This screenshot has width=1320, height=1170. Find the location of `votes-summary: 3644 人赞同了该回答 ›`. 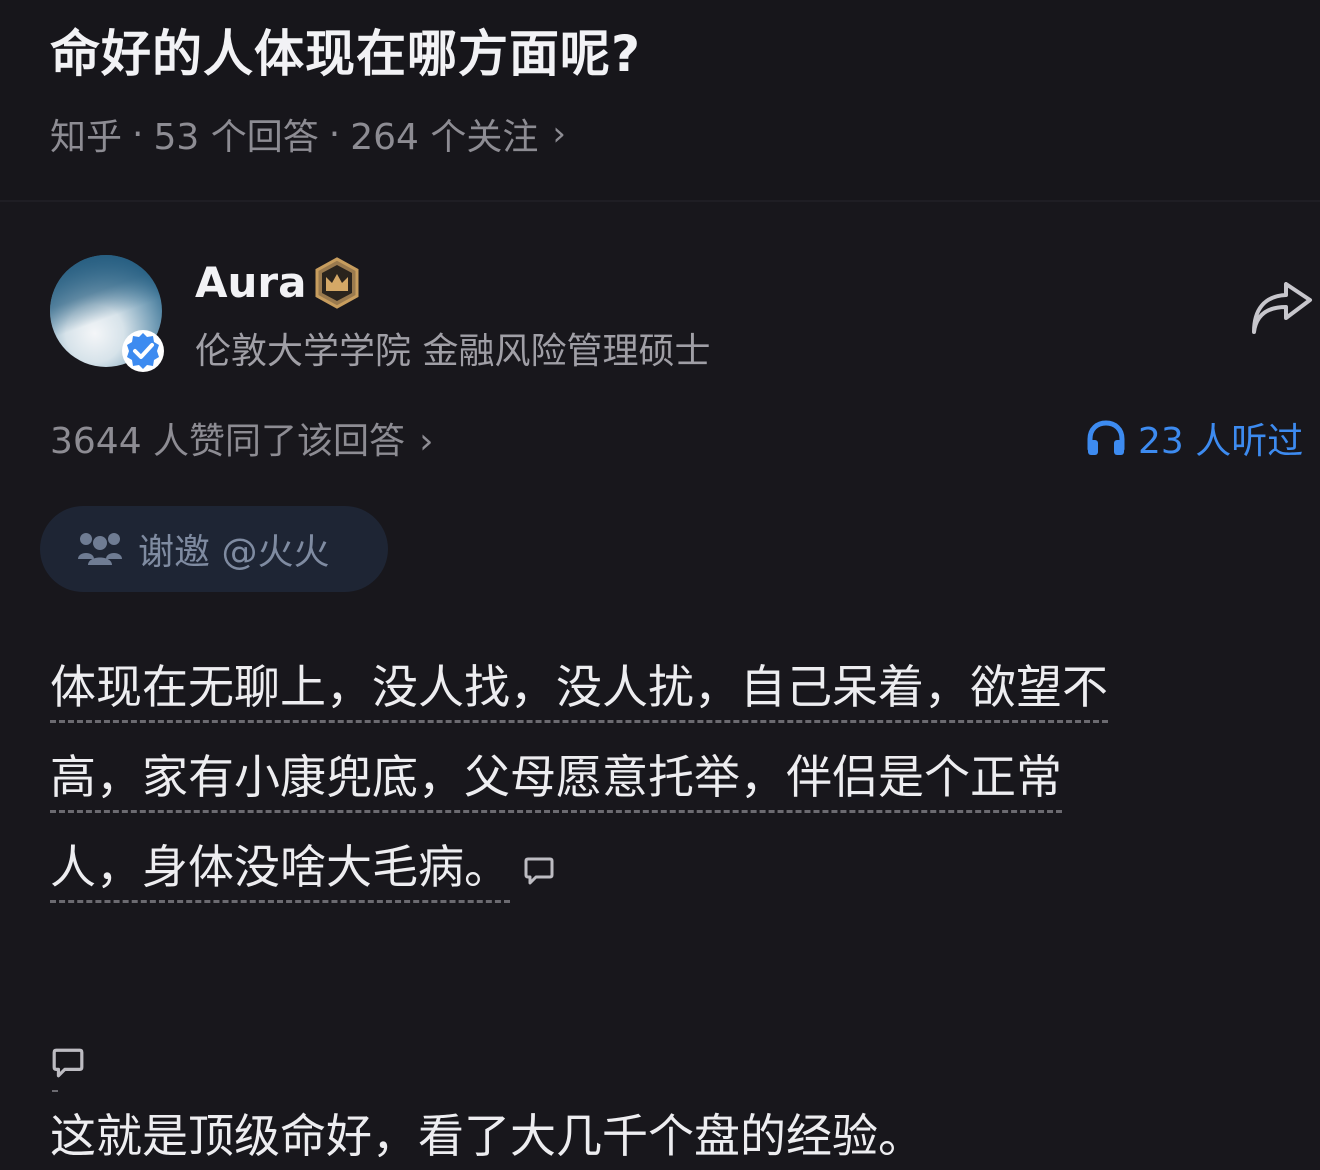

votes-summary: 3644 人赞同了该回答 › is located at coordinates (241, 438).